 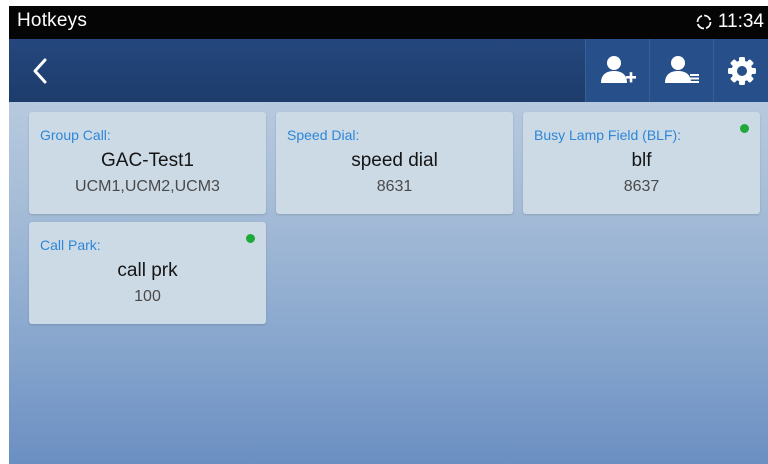 What do you see at coordinates (52, 20) in the screenshot?
I see `screen-title: Hotkeys` at bounding box center [52, 20].